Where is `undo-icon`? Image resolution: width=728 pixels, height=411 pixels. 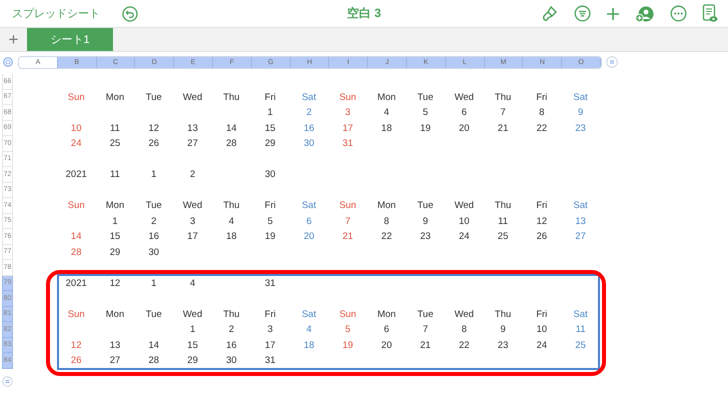
undo-icon is located at coordinates (130, 14).